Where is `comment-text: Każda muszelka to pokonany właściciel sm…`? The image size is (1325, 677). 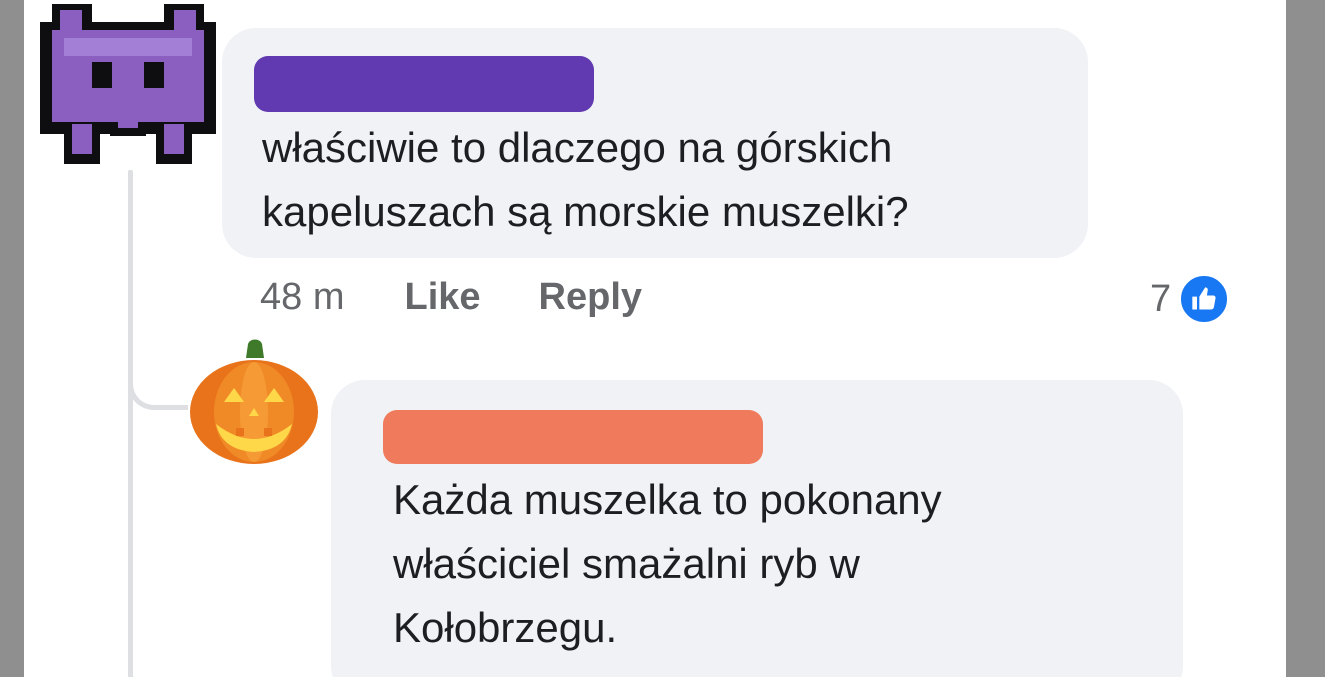 comment-text: Każda muszelka to pokonany właściciel sm… is located at coordinates (667, 563).